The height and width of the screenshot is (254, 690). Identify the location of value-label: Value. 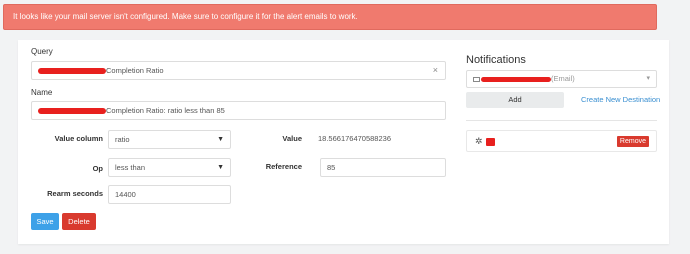
(292, 138).